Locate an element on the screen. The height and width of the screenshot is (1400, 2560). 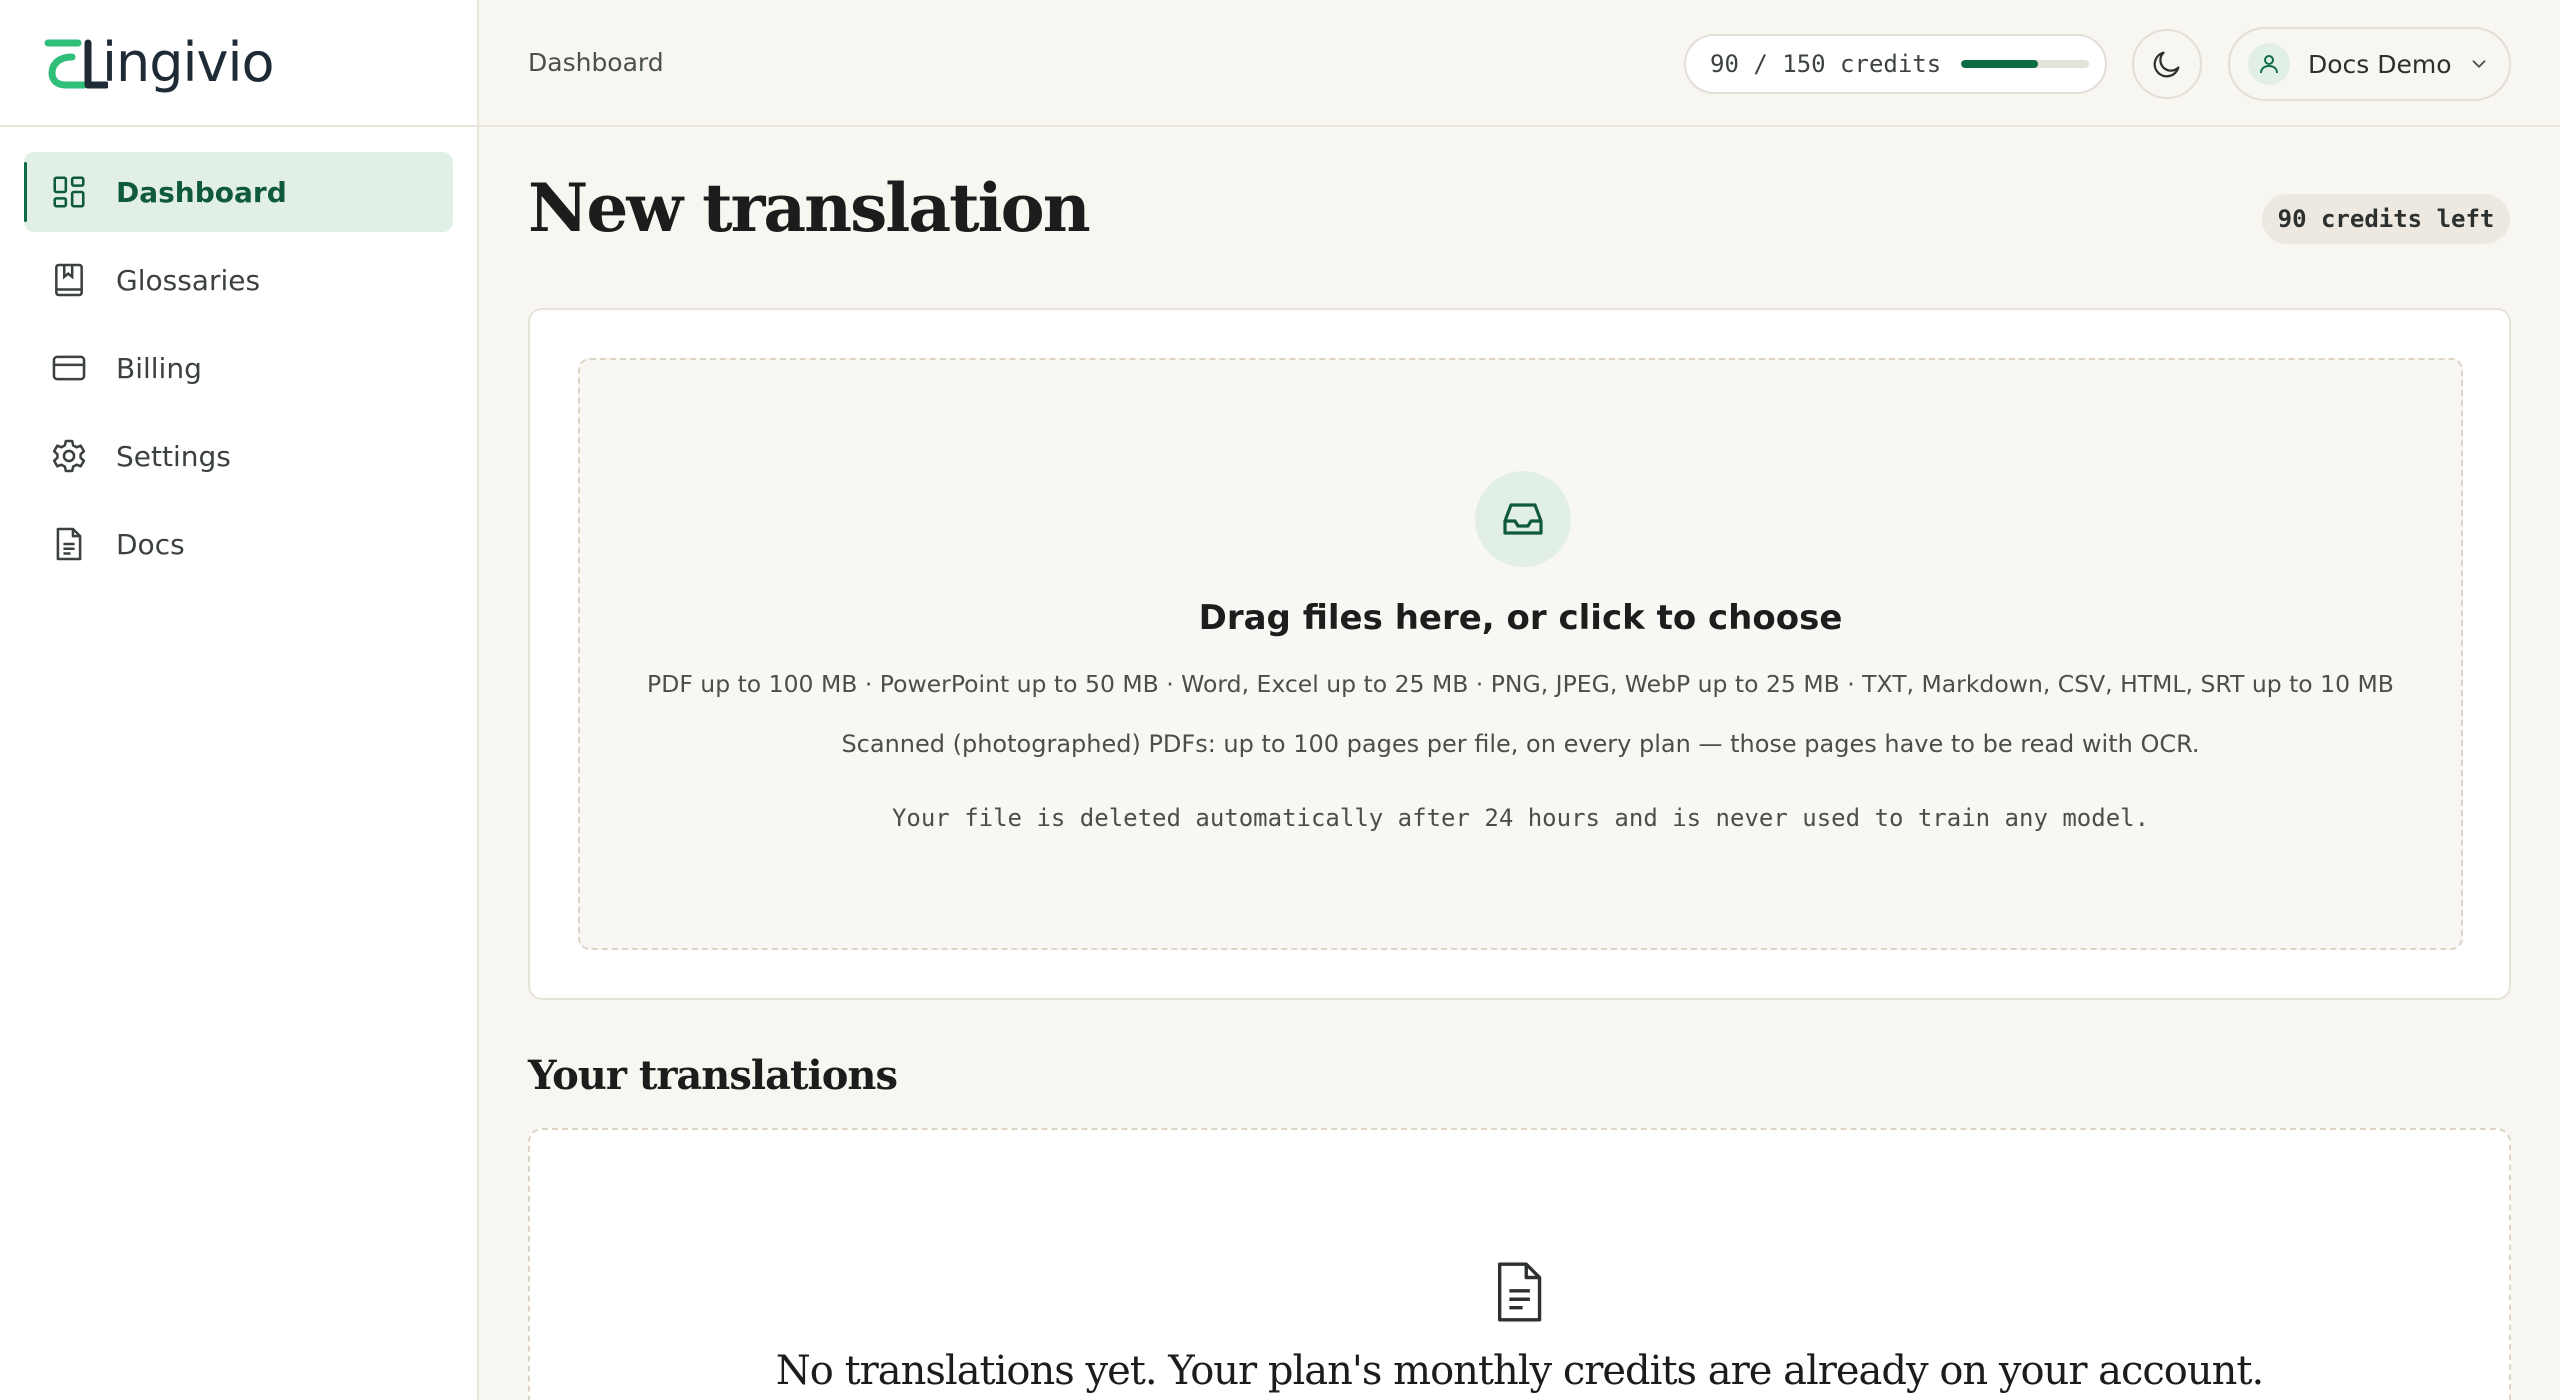
theme-toggle-button is located at coordinates (2167, 64).